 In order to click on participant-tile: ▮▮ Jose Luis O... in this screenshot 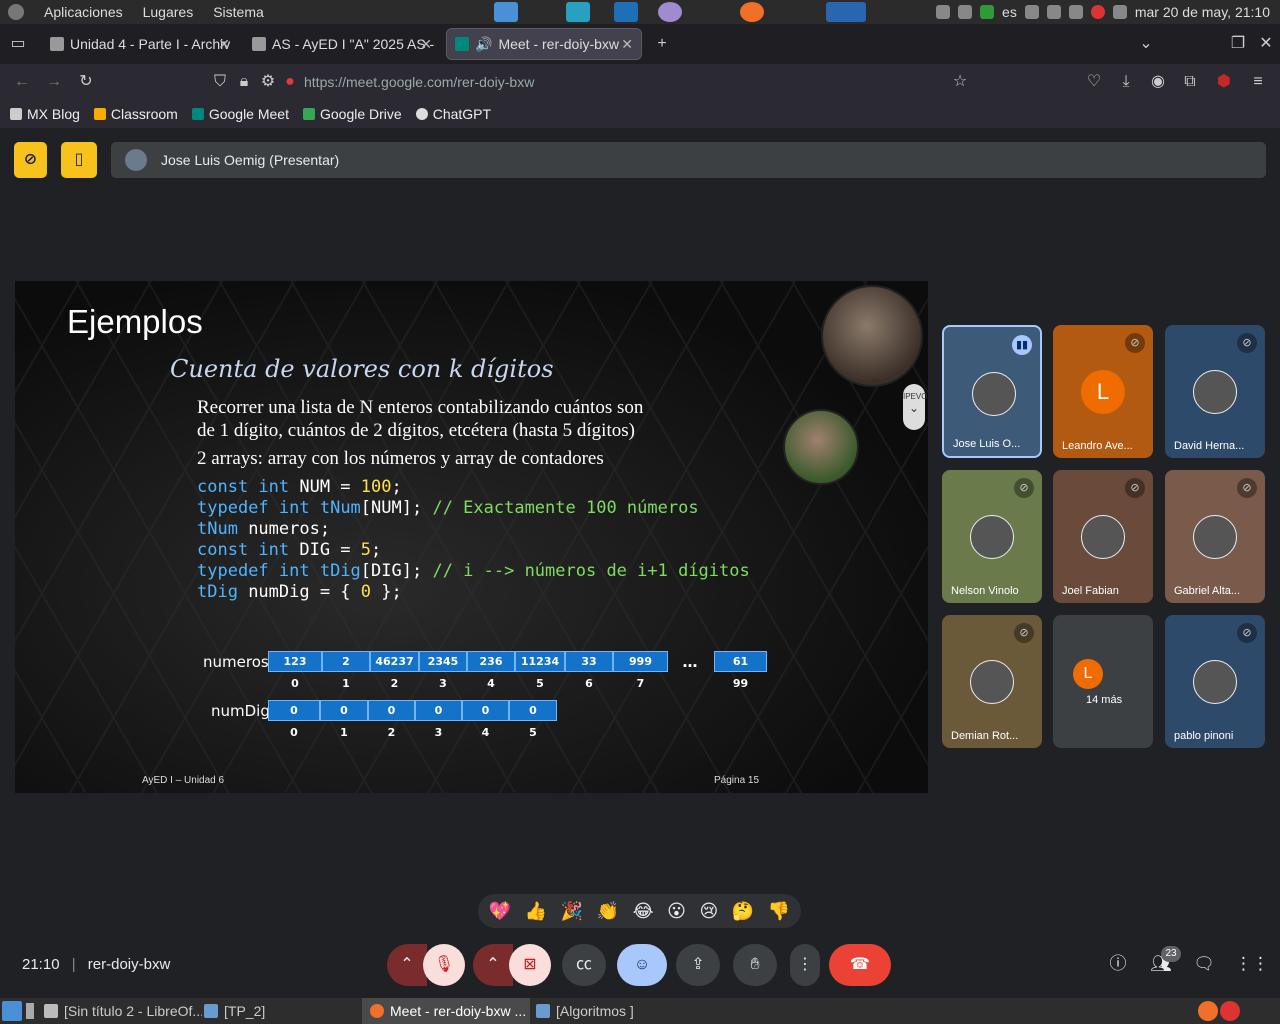, I will do `click(992, 391)`.